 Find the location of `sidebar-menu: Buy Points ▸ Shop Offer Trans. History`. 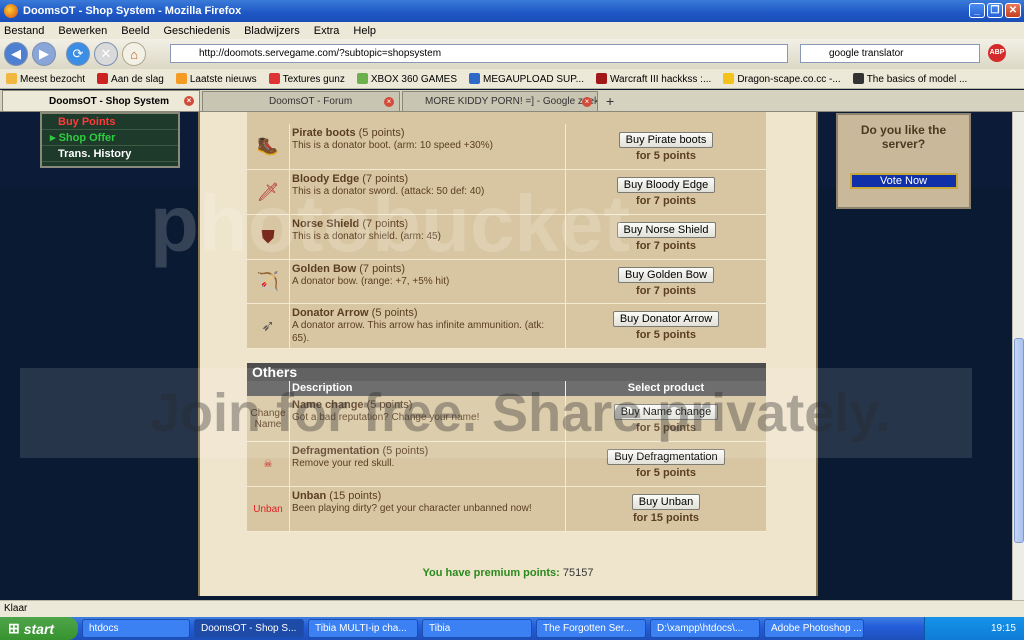

sidebar-menu: Buy Points ▸ Shop Offer Trans. History is located at coordinates (110, 140).